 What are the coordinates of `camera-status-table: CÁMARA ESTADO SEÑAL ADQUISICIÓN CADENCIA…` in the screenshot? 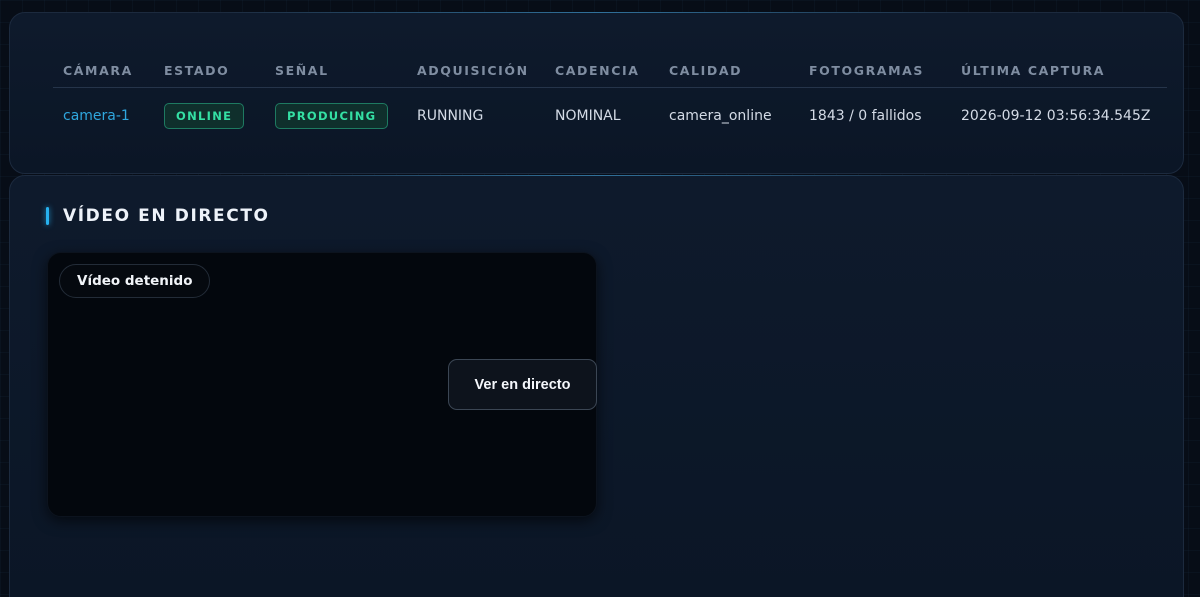 It's located at (610, 99).